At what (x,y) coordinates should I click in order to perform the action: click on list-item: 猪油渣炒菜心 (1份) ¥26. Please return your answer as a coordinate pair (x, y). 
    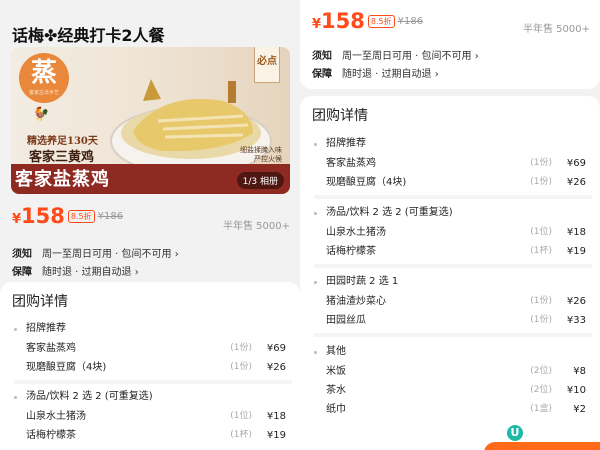
    Looking at the image, I should click on (453, 301).